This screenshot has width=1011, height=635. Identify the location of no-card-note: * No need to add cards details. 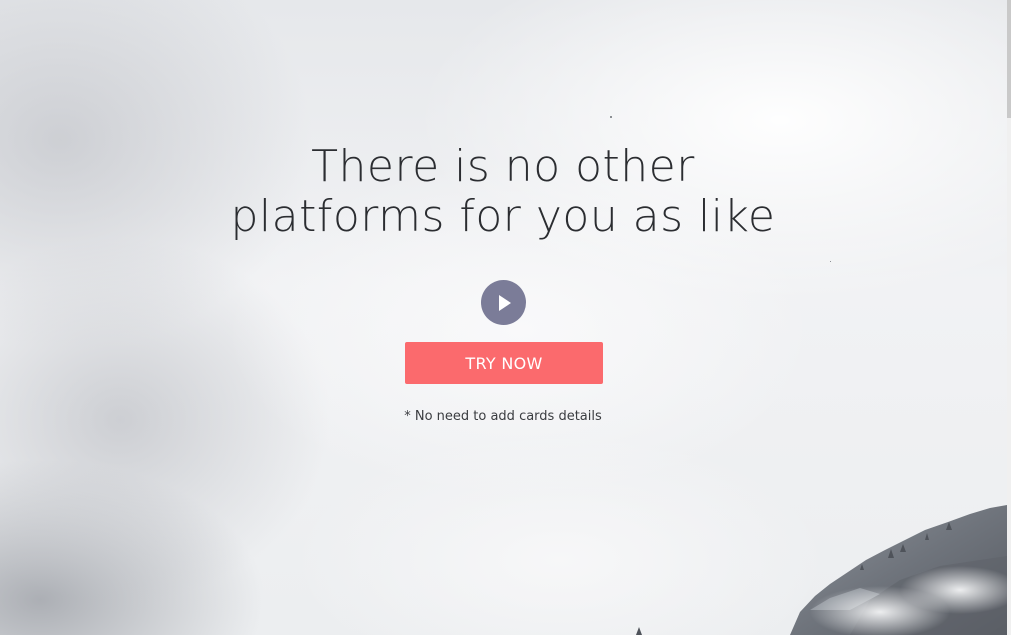
(503, 416).